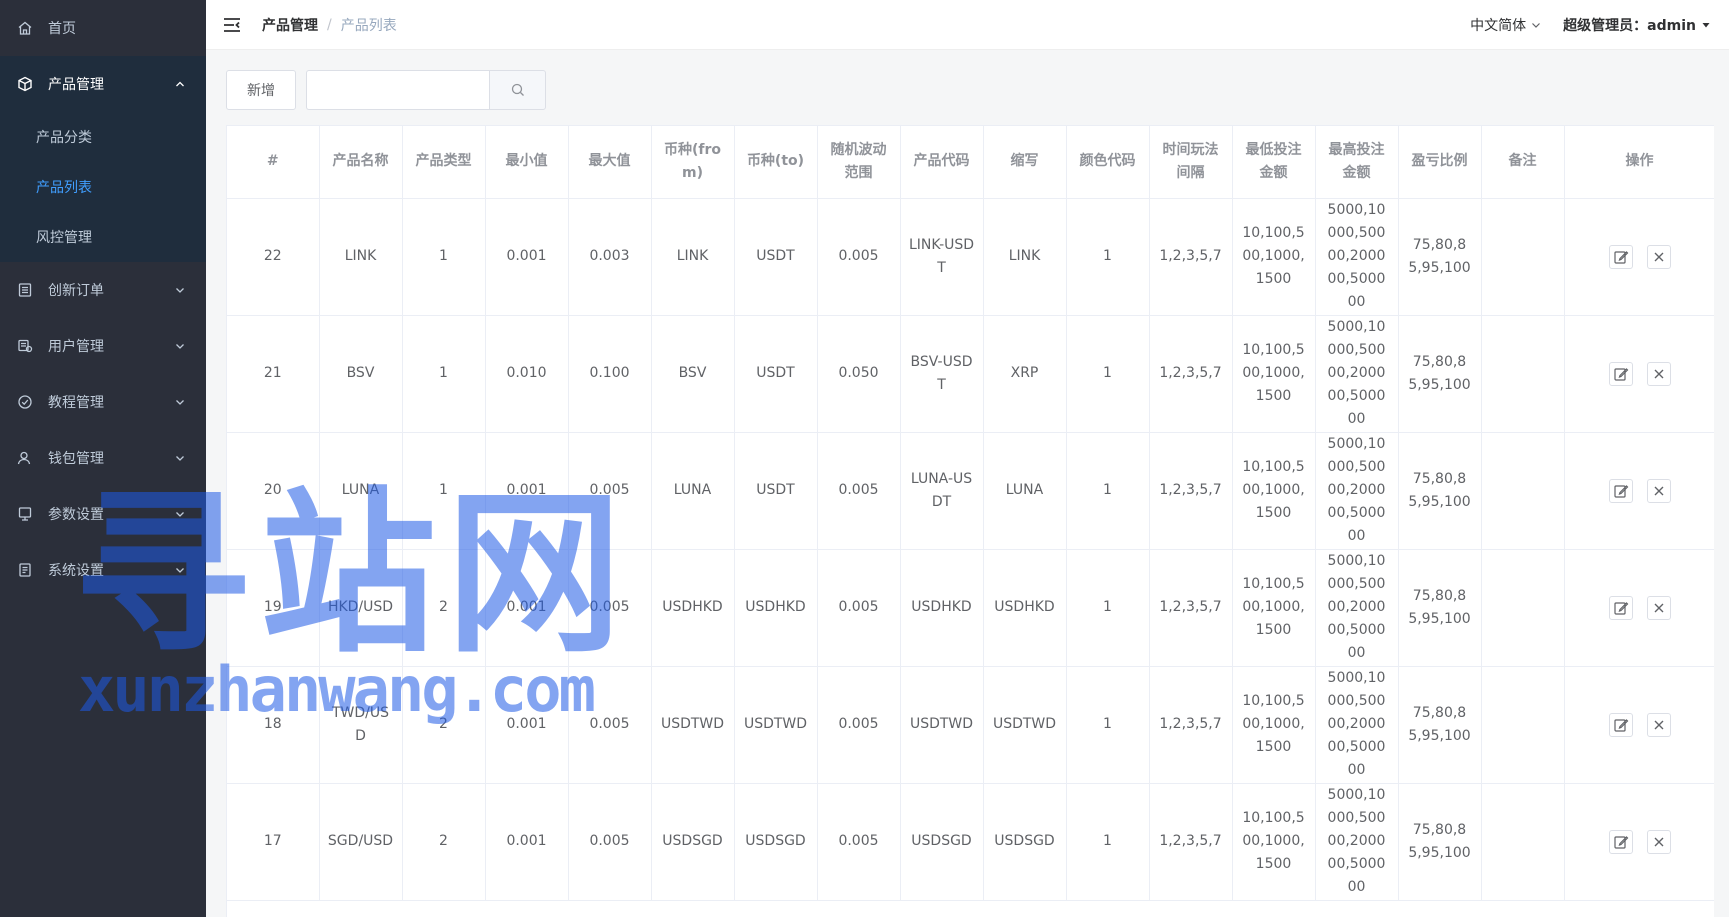 The width and height of the screenshot is (1729, 917). What do you see at coordinates (103, 514) in the screenshot?
I see `sidebar-item-params: 参数设置` at bounding box center [103, 514].